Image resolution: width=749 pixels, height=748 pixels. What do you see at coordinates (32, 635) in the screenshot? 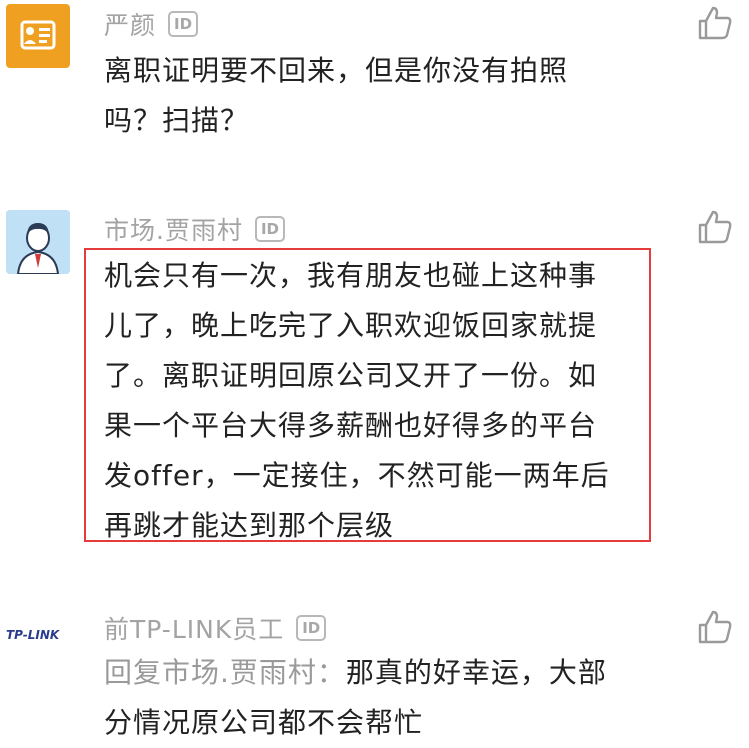
I see `tp-link-logo: TP-LINK` at bounding box center [32, 635].